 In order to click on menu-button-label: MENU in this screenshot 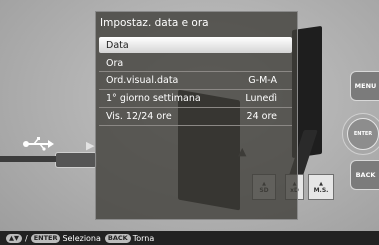, I will do `click(365, 86)`.